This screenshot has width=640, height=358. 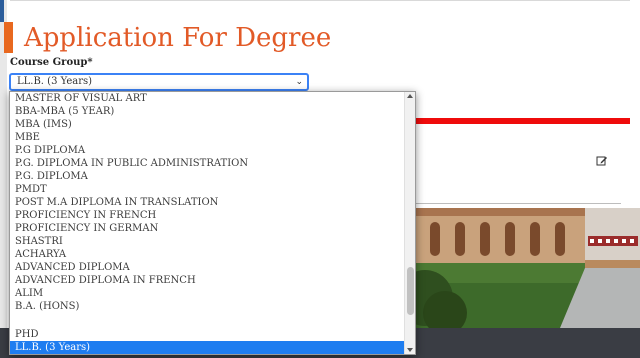 I want to click on dropdown-scrollbar, so click(x=409, y=223).